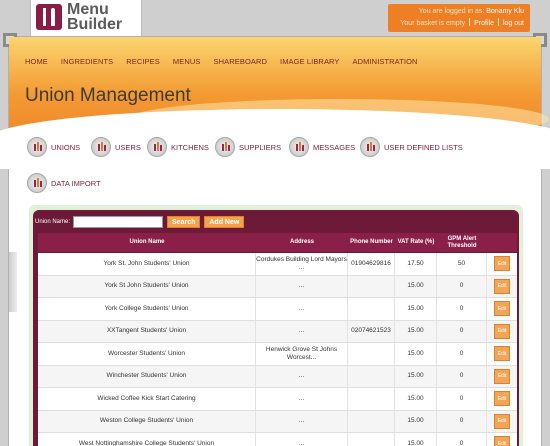  I want to click on login-status: You are logged in as: Bonamy Klu, so click(471, 11).